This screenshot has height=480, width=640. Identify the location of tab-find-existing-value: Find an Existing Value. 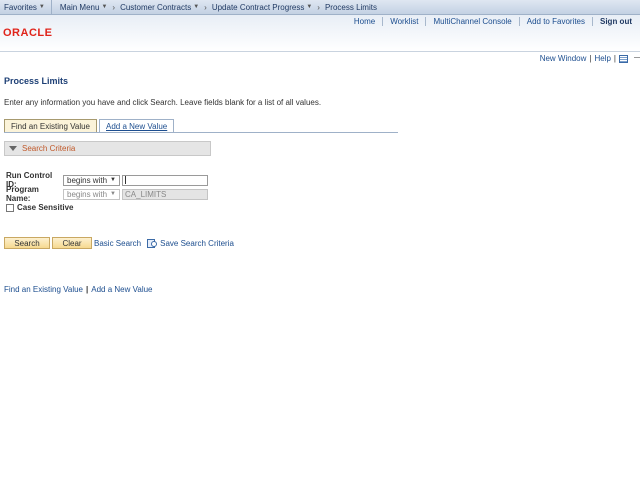
(51, 126).